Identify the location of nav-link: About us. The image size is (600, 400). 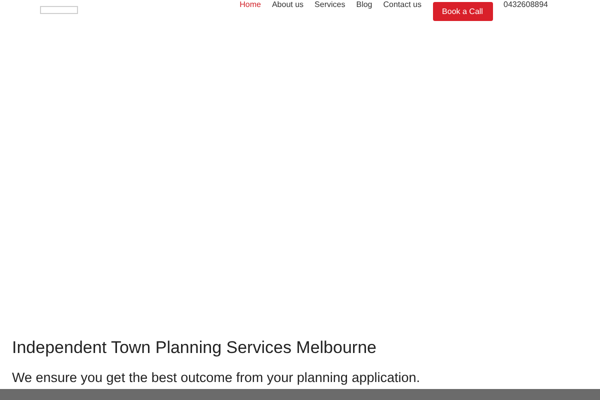
(288, 5).